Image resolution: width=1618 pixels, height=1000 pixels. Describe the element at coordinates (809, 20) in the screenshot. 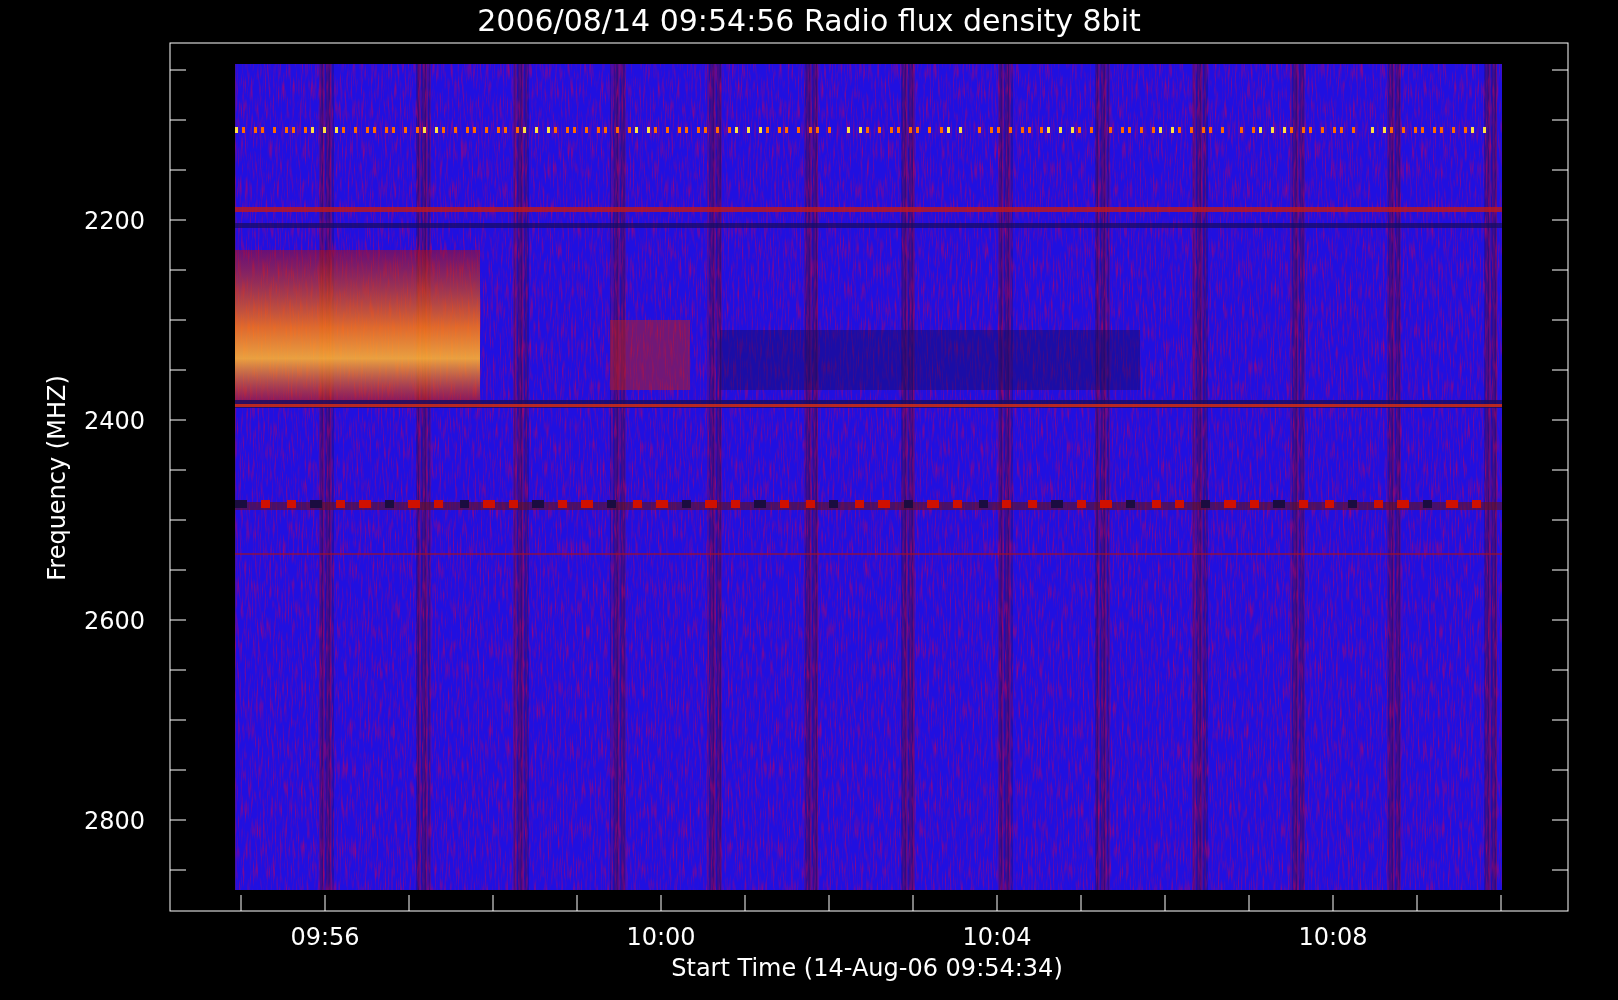

I see `chart-title: 2006/08/14 09:54:56 Radio flux density 8bit` at that location.